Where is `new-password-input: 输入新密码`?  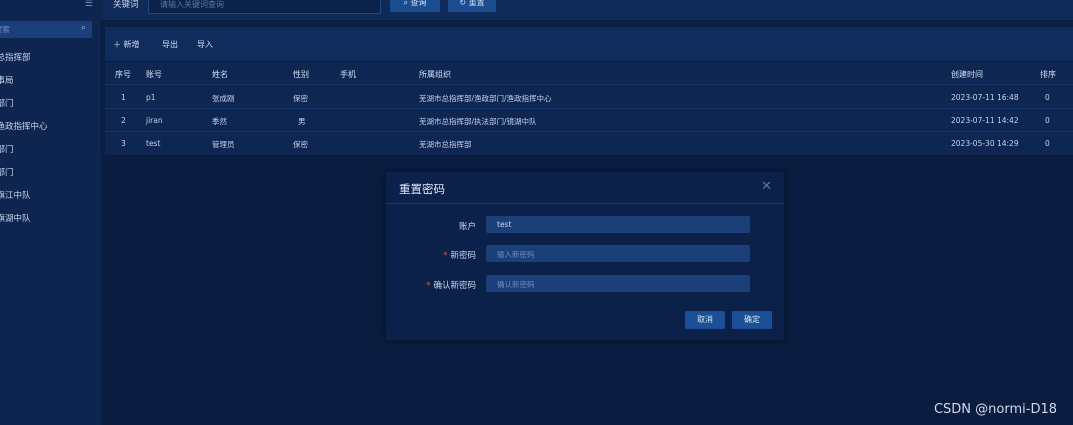 new-password-input: 输入新密码 is located at coordinates (618, 253).